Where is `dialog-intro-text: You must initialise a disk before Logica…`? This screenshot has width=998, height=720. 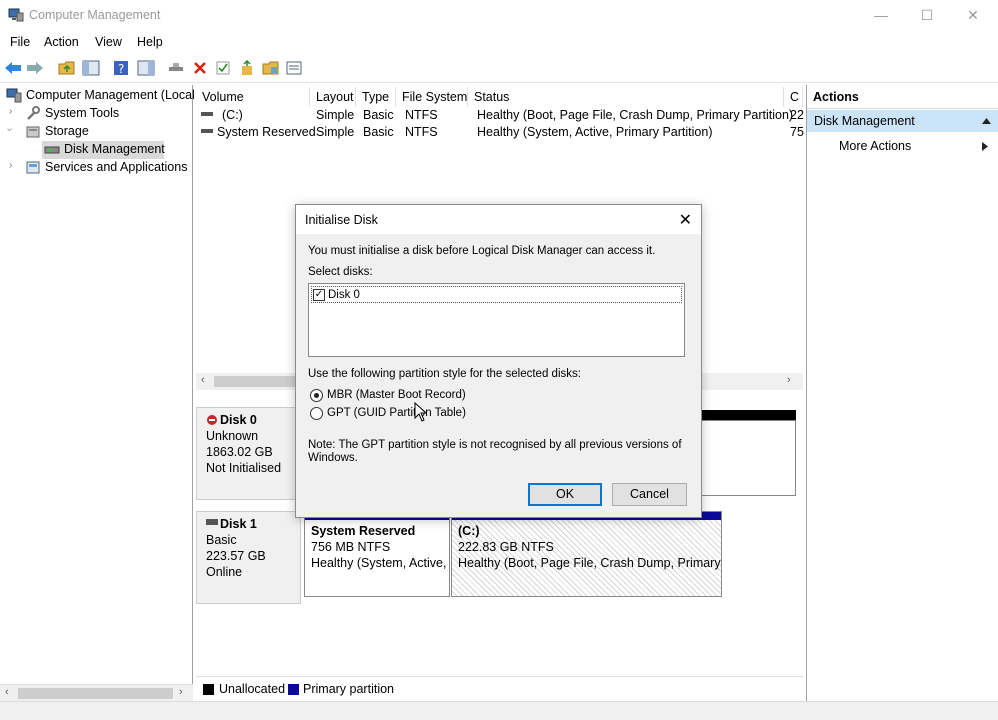 dialog-intro-text: You must initialise a disk before Logica… is located at coordinates (482, 251).